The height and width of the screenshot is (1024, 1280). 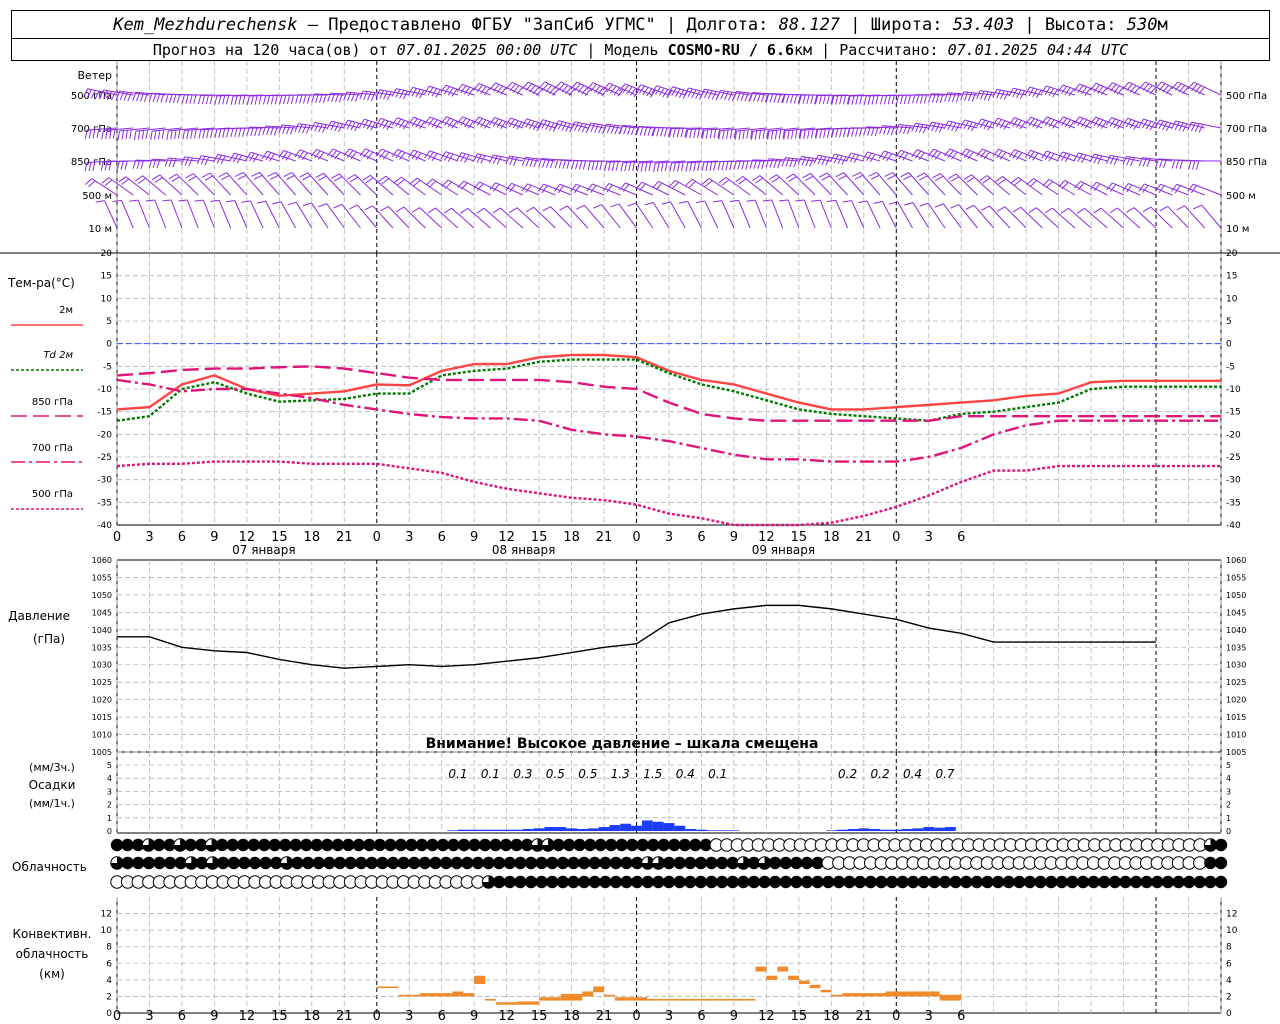 I want to click on y-tick-label-left: 10, so click(x=107, y=931).